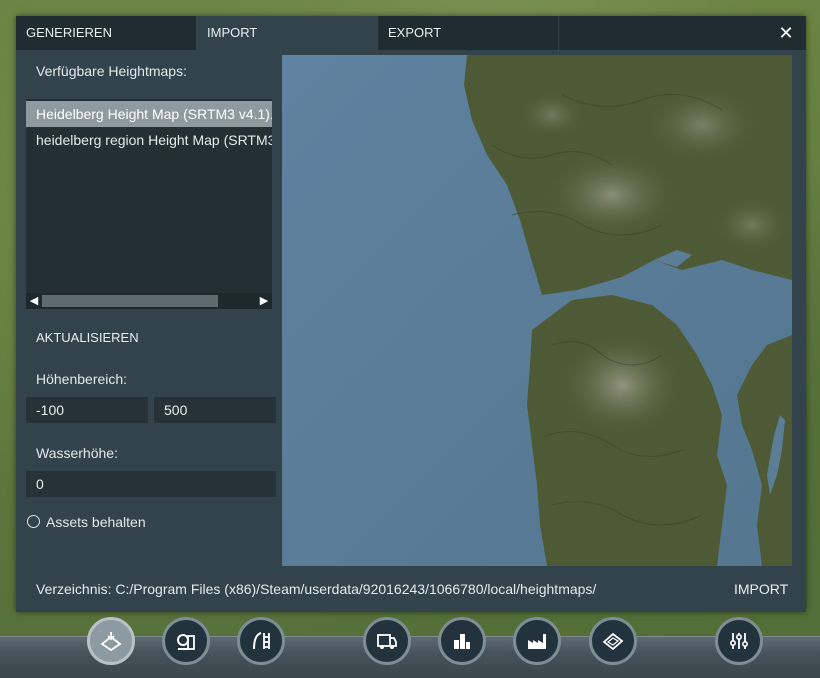 This screenshot has height=678, width=820. What do you see at coordinates (33, 521) in the screenshot?
I see `keep-assets-radio` at bounding box center [33, 521].